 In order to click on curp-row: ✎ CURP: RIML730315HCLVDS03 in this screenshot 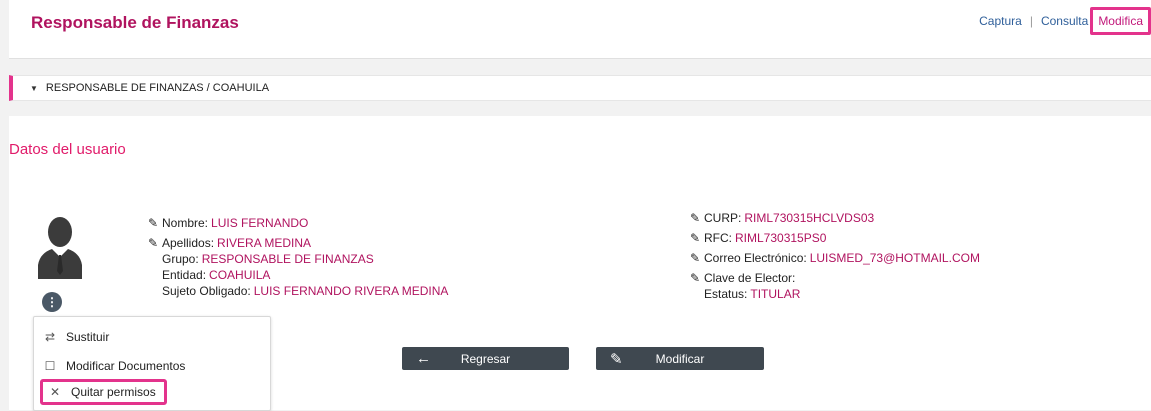, I will do `click(835, 218)`.